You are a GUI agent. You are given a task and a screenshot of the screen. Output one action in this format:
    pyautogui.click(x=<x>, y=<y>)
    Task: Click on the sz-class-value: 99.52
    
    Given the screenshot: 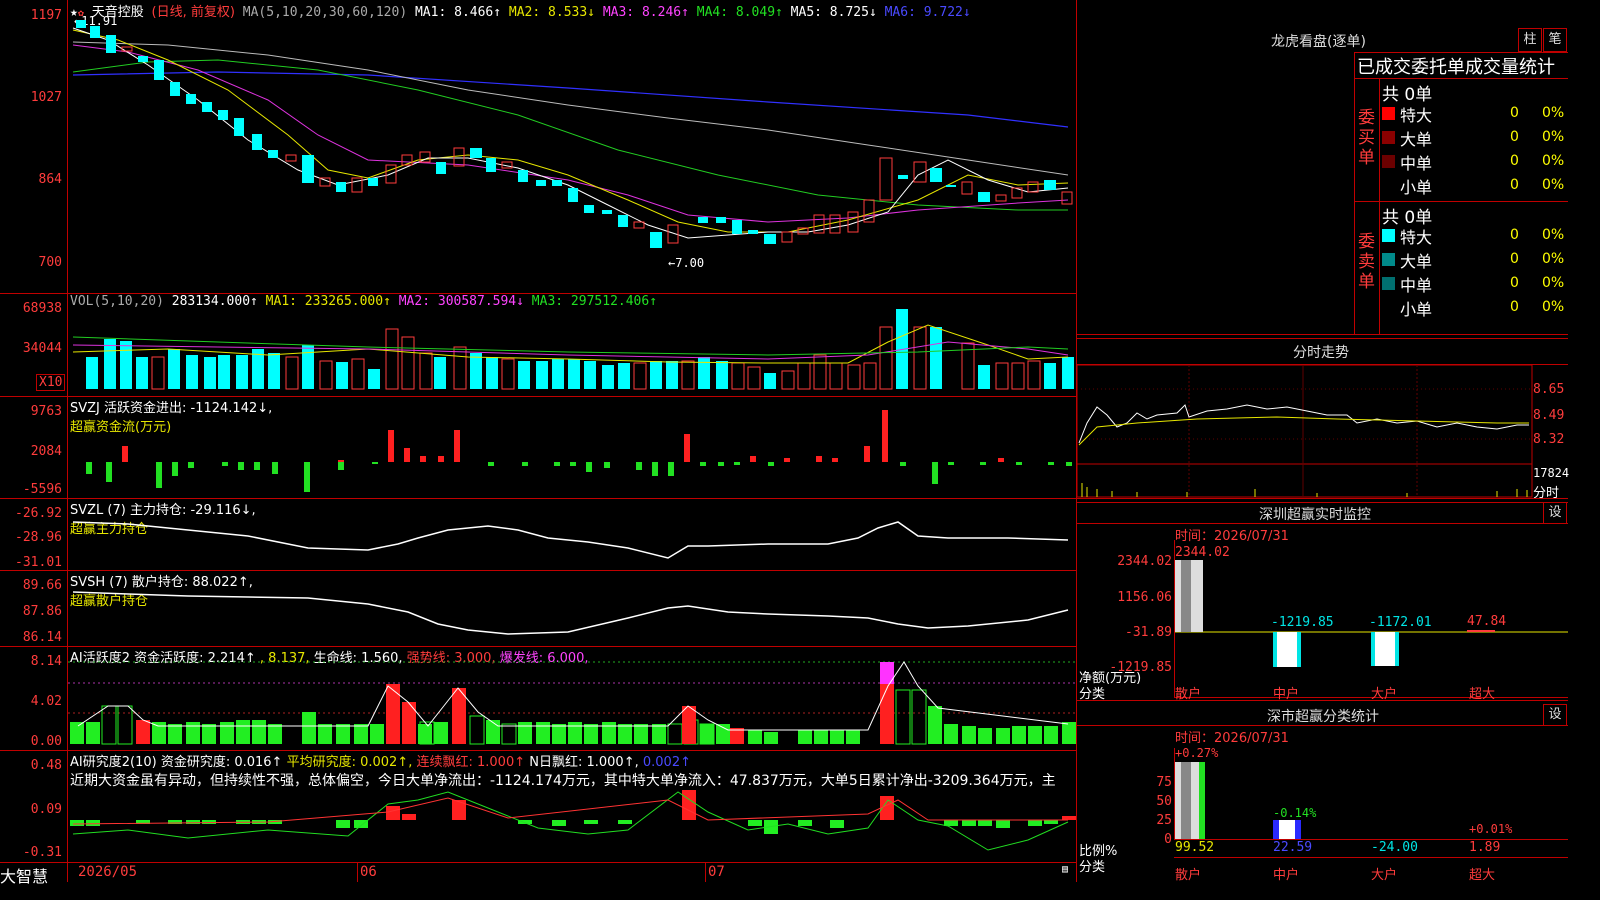 What is the action you would take?
    pyautogui.click(x=1195, y=847)
    